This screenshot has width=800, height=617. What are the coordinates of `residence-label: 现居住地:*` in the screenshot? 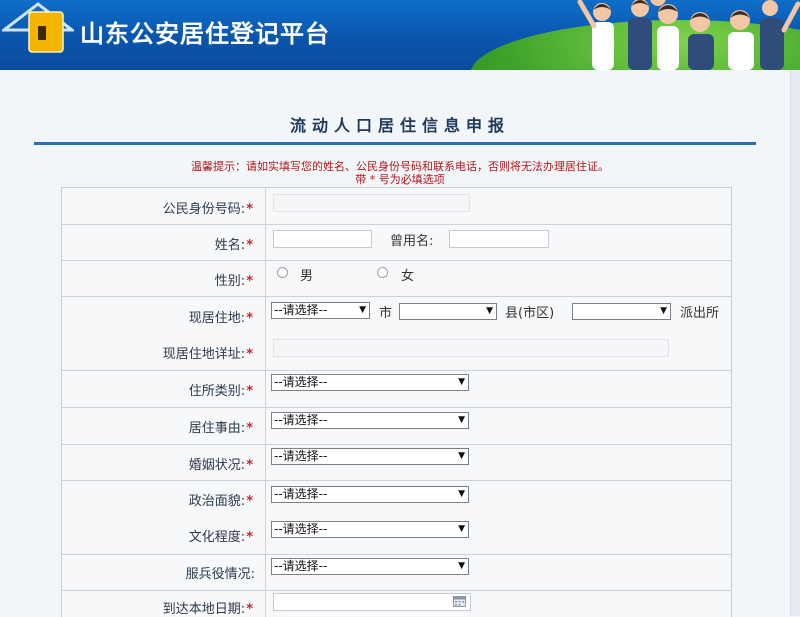 It's located at (220, 318).